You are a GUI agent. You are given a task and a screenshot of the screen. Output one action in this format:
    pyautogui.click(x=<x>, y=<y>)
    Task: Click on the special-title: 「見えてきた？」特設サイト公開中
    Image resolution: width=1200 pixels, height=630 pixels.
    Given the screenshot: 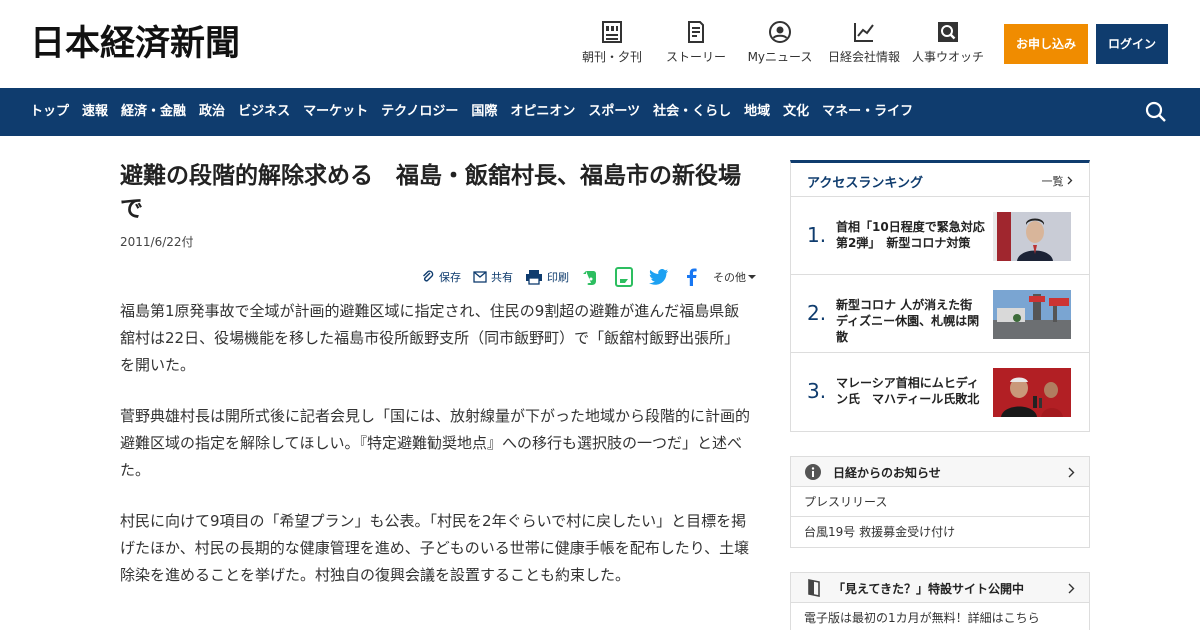 What is the action you would take?
    pyautogui.click(x=929, y=589)
    